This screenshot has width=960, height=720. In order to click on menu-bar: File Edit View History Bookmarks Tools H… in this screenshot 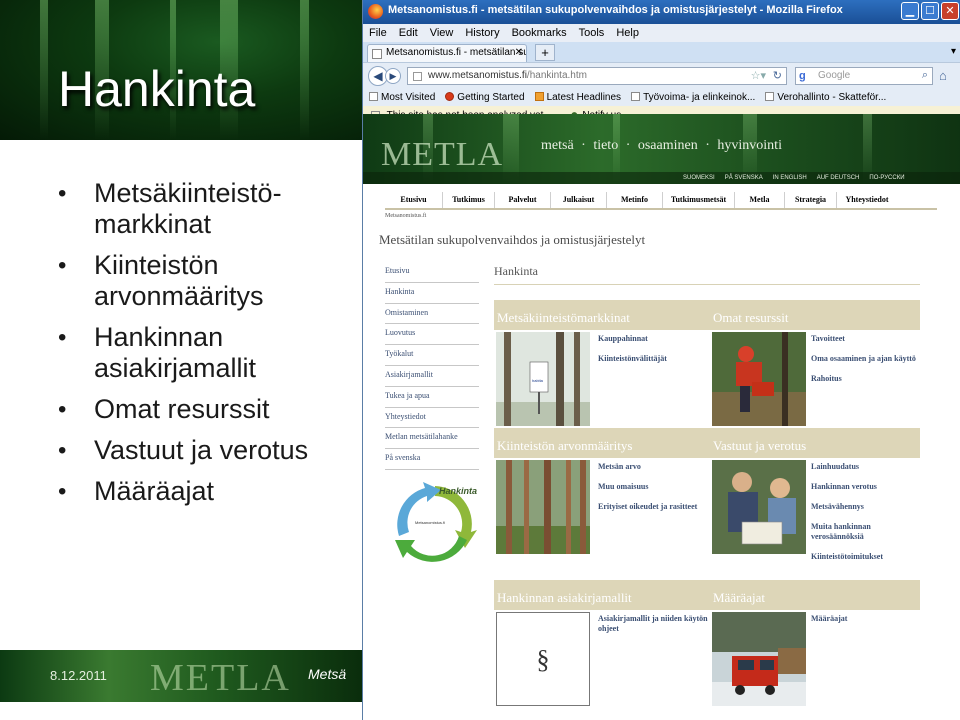, I will do `click(661, 33)`.